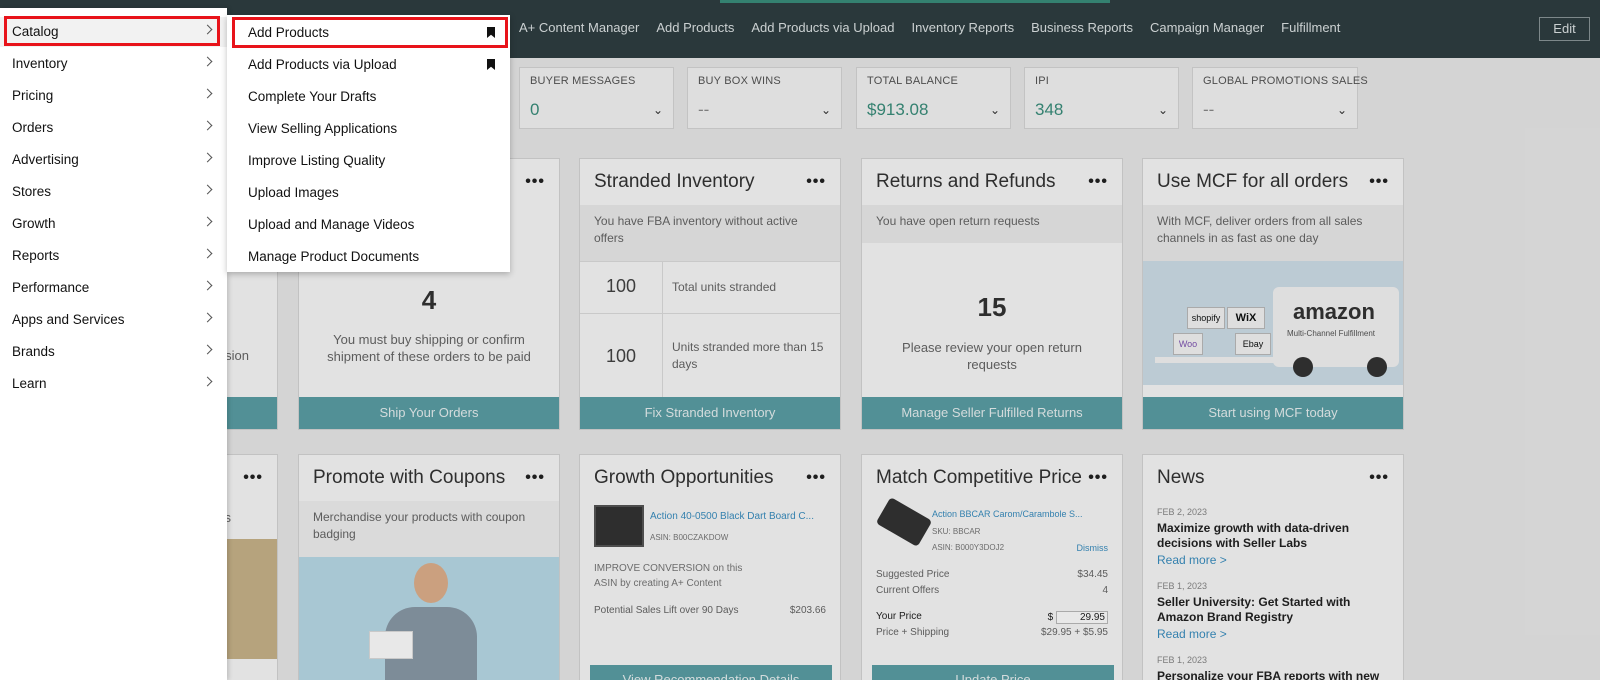  What do you see at coordinates (113, 64) in the screenshot?
I see `menu-item-inventory: Inventory` at bounding box center [113, 64].